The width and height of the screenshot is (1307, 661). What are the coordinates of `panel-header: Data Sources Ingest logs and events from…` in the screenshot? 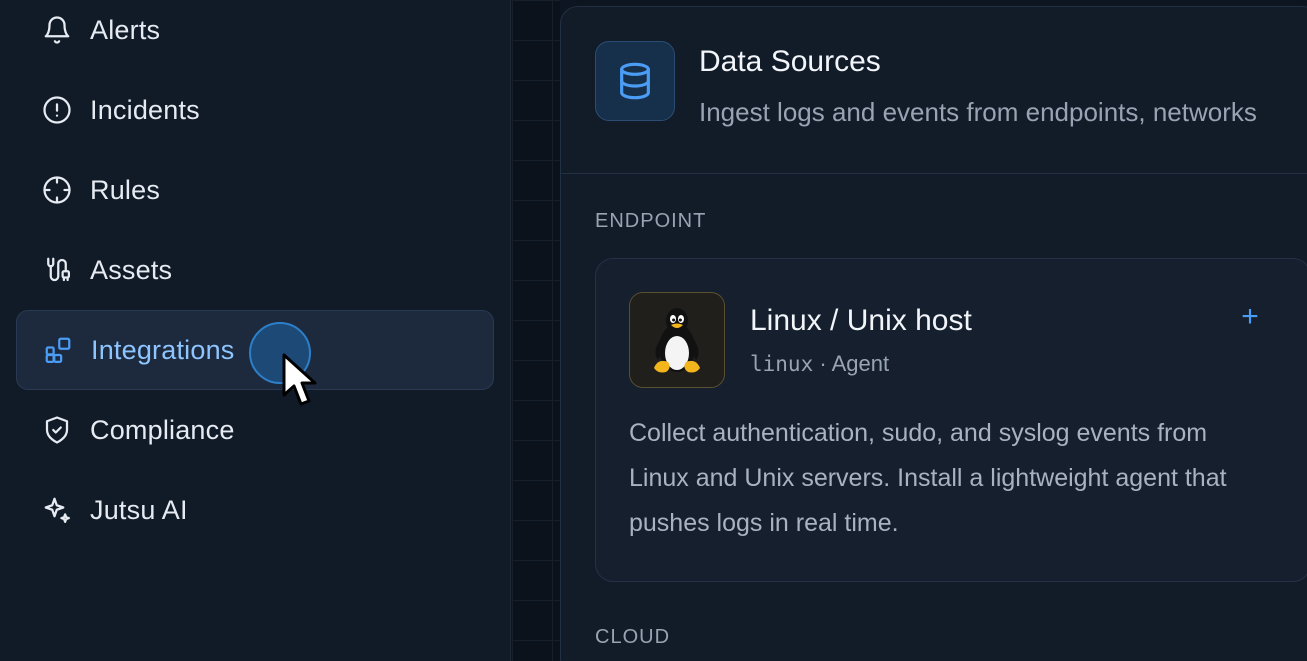 It's located at (934, 90).